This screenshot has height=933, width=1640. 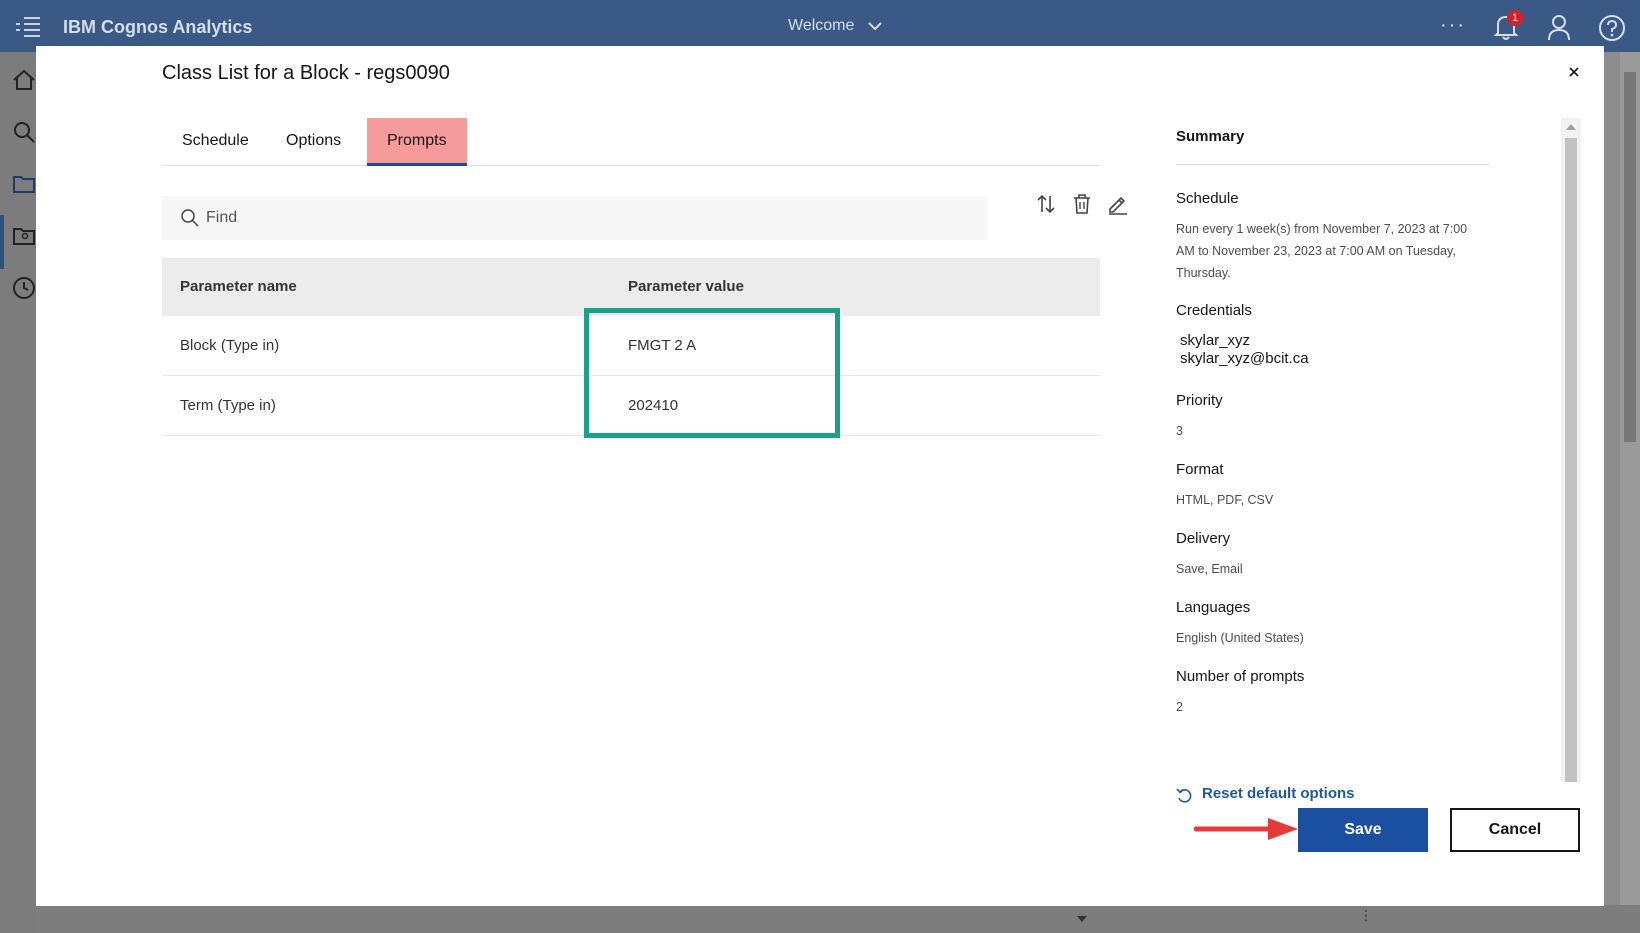 What do you see at coordinates (1240, 638) in the screenshot?
I see `summary-languages-value: English (United States)` at bounding box center [1240, 638].